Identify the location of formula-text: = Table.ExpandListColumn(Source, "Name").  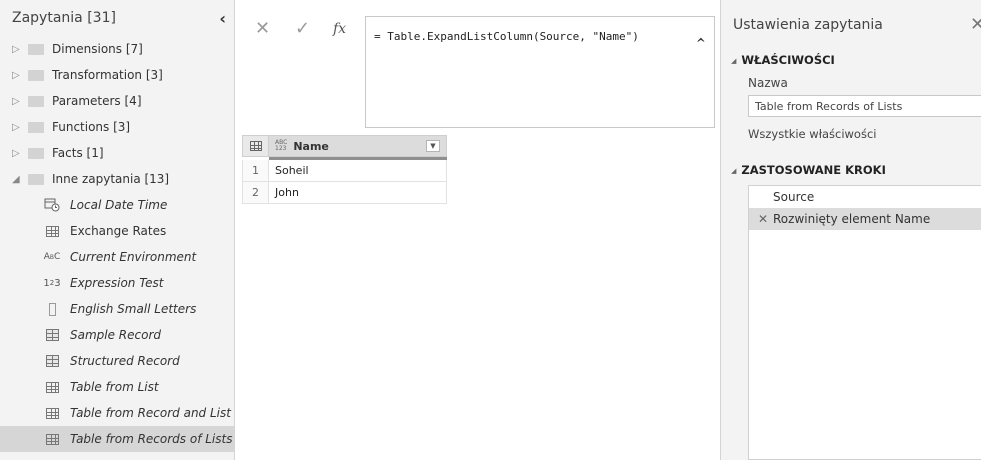
(506, 36).